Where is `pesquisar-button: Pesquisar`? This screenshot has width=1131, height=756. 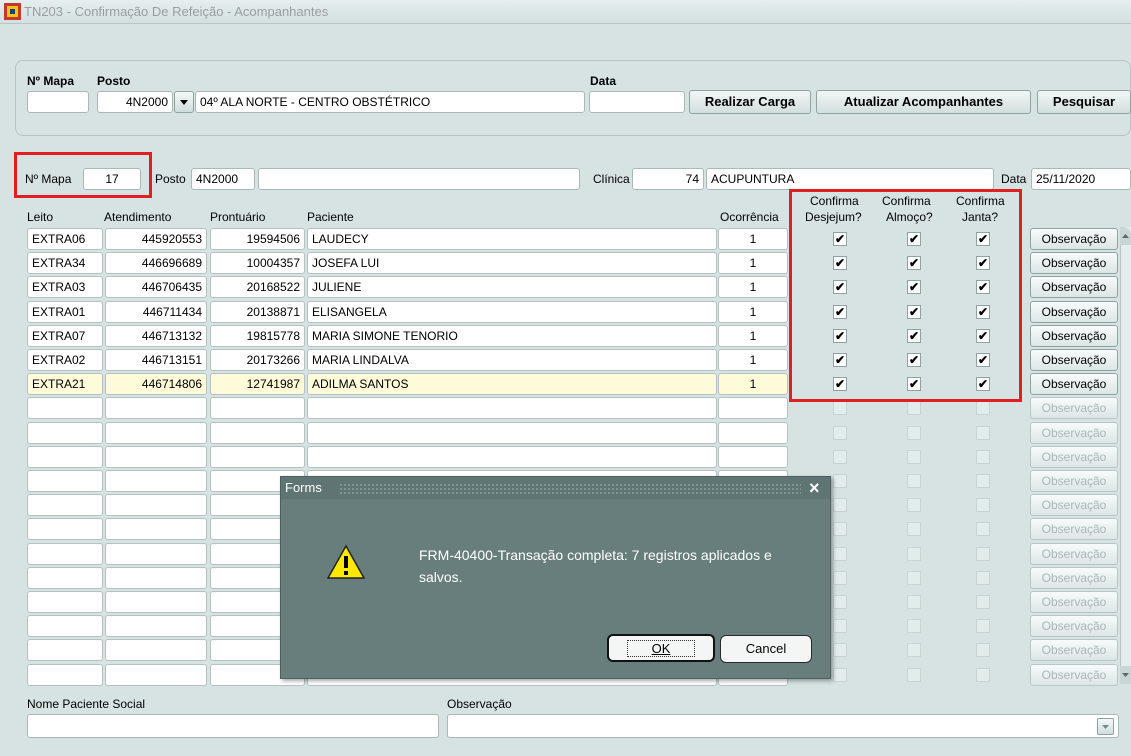
pesquisar-button: Pesquisar is located at coordinates (1084, 102).